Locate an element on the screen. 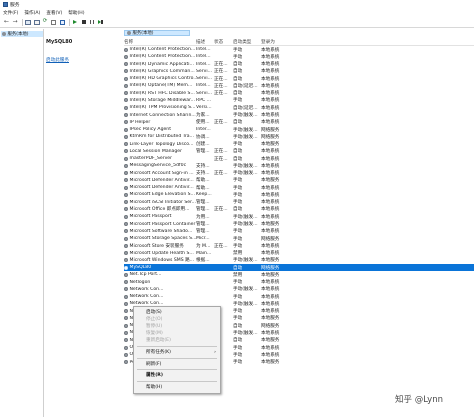 The height and width of the screenshot is (417, 474). toolbar-divider is located at coordinates (69, 22).